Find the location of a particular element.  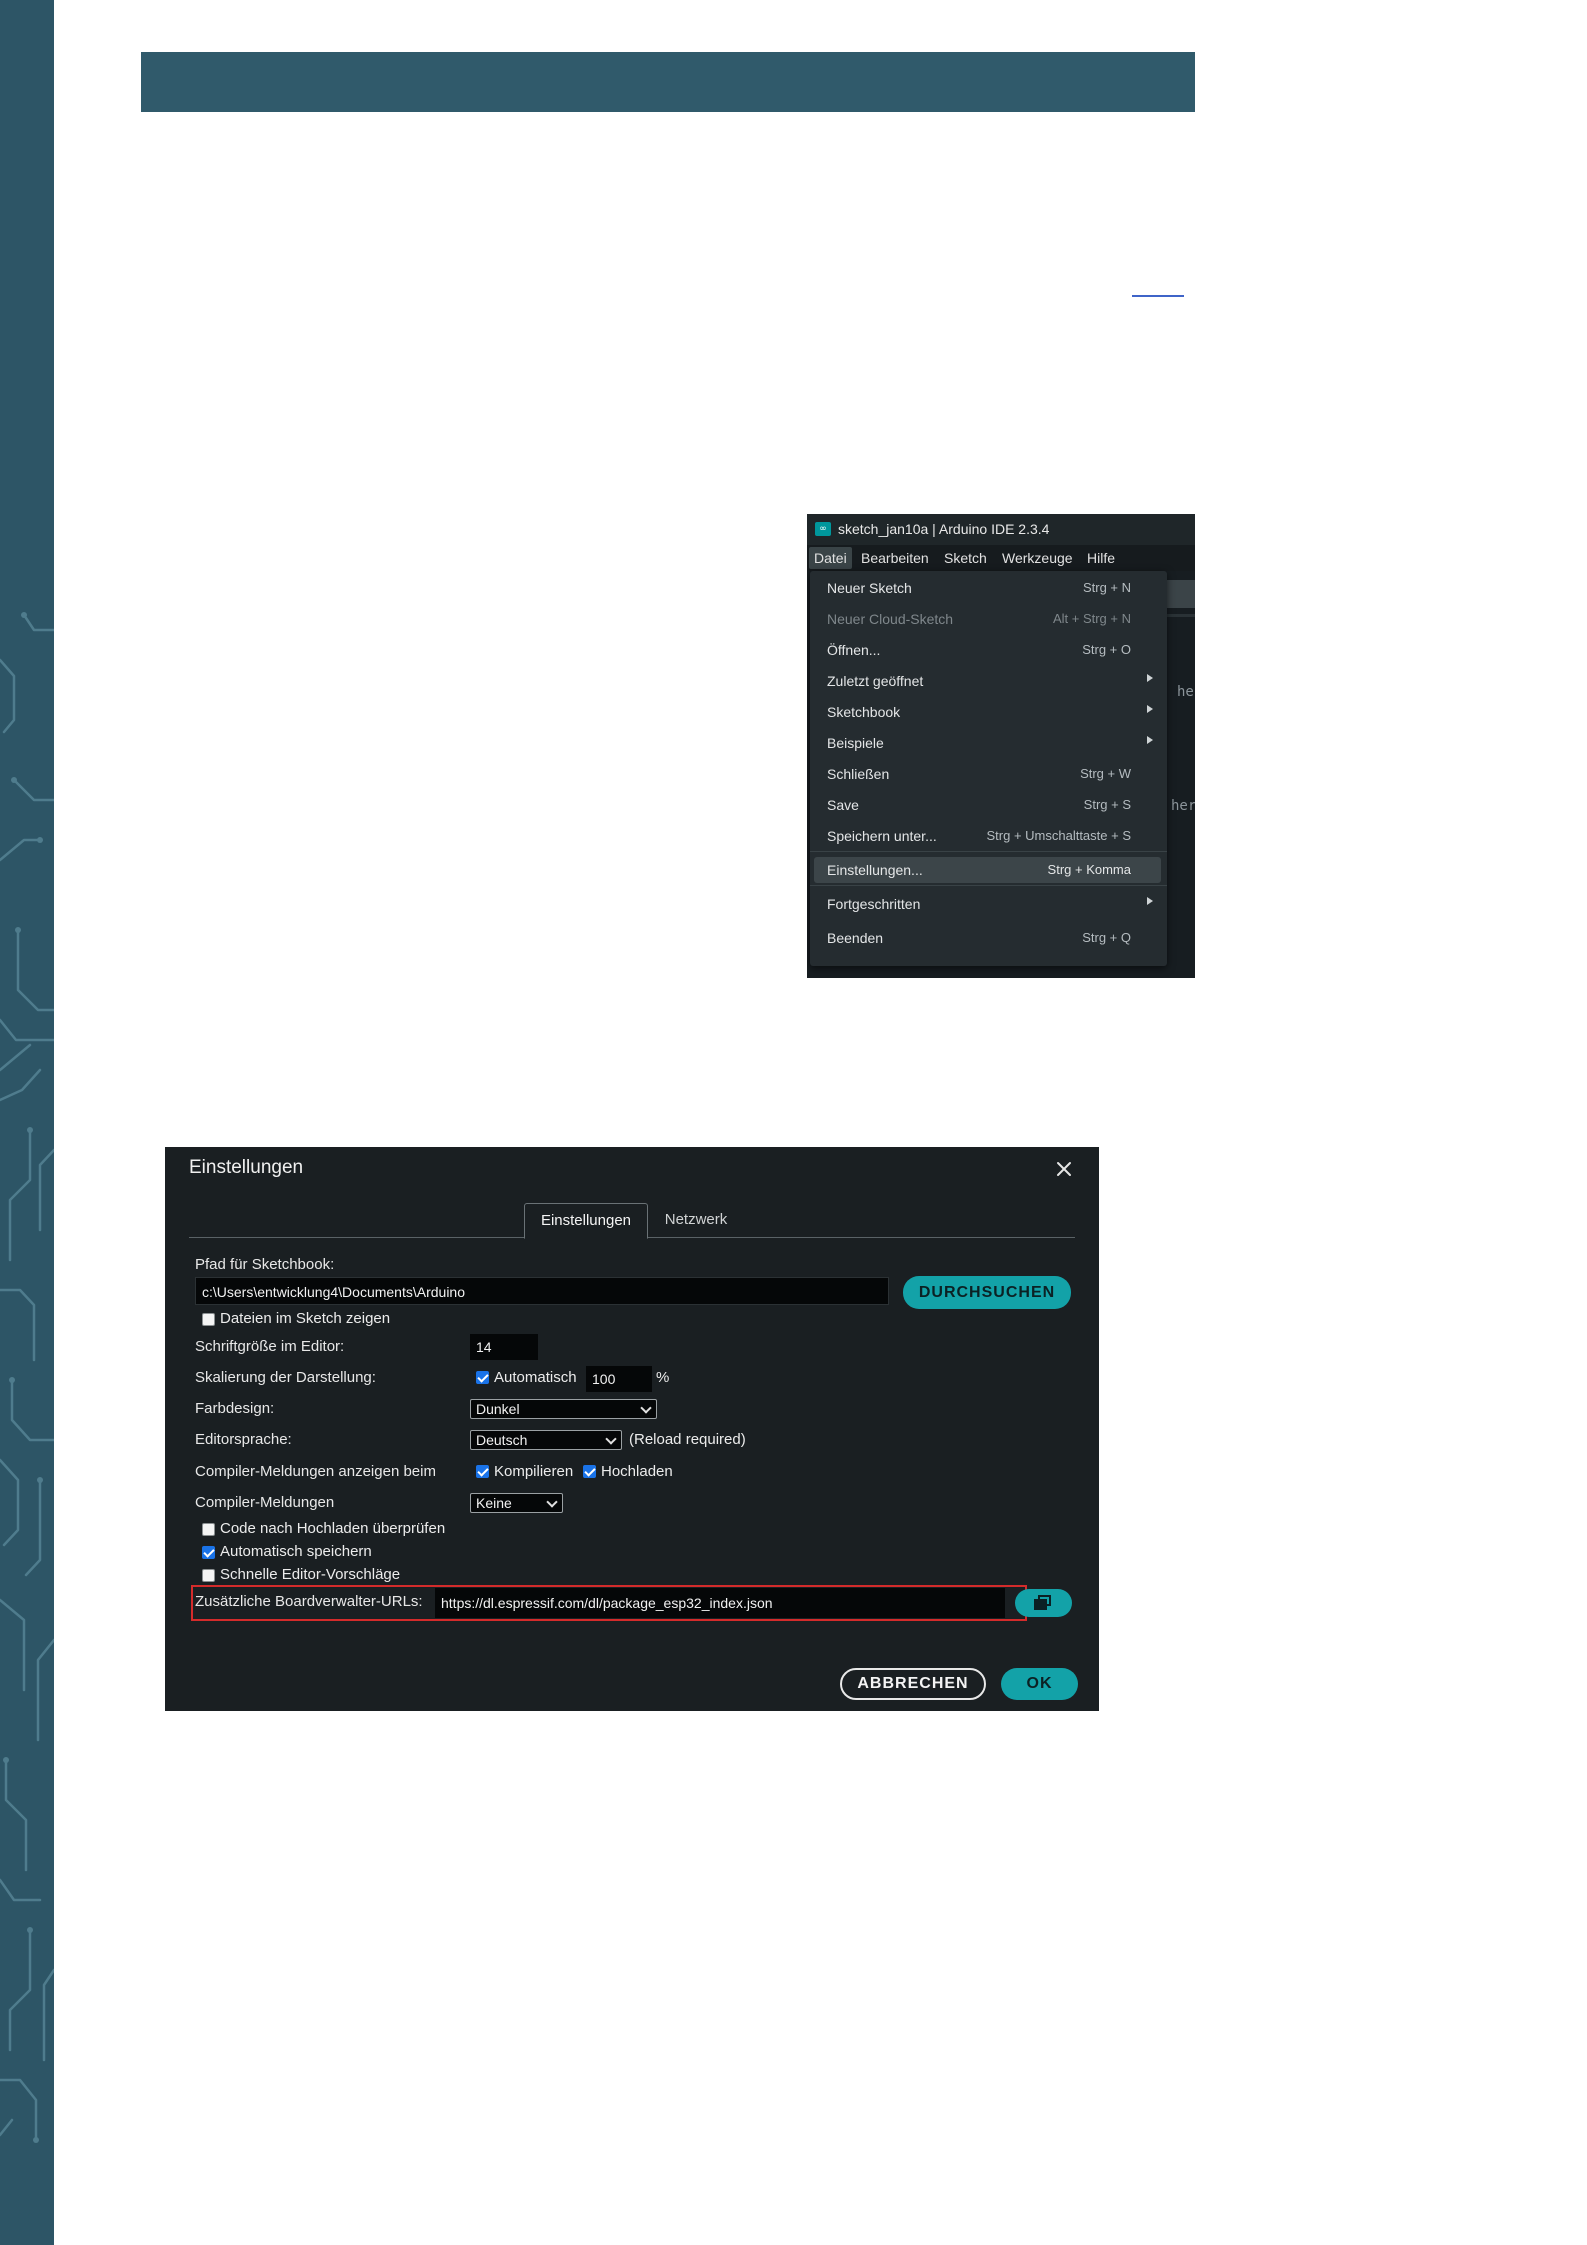

verbose-upload-checkbox is located at coordinates (589, 1471).